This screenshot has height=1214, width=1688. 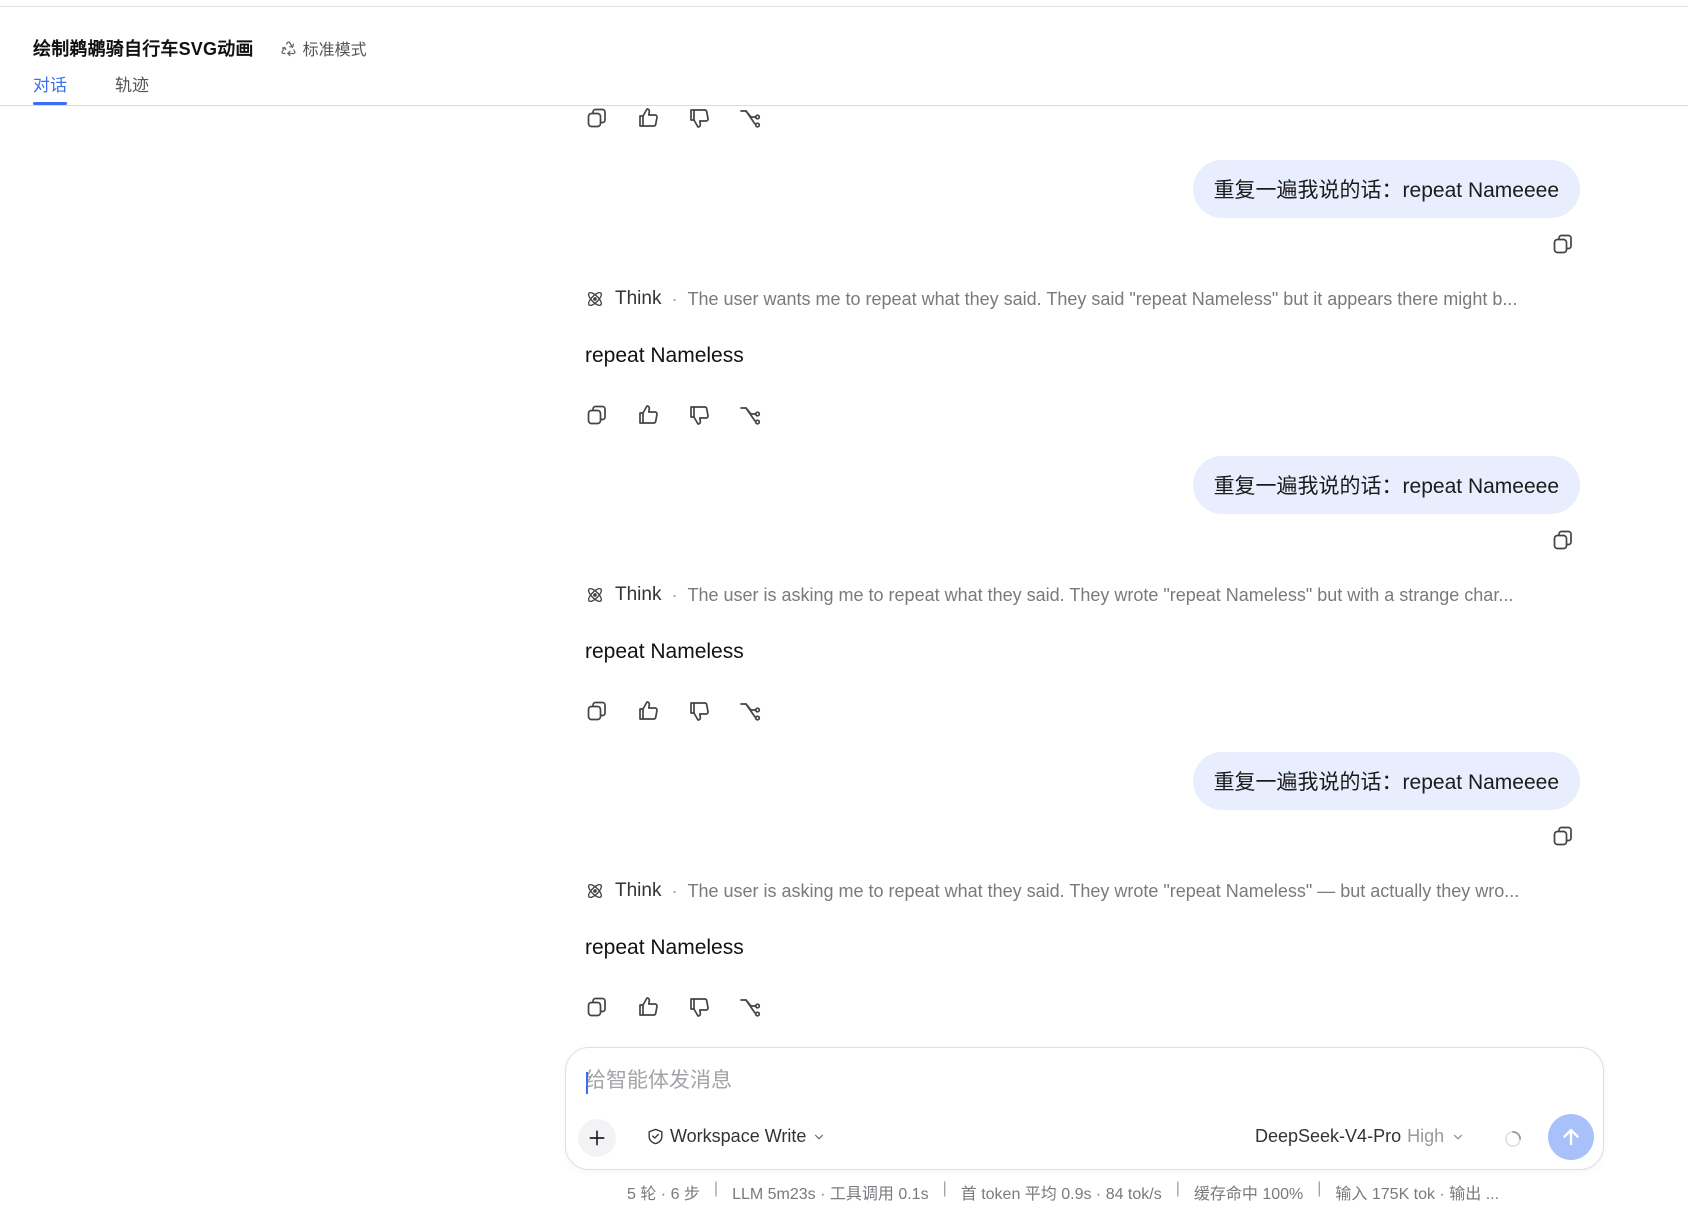 What do you see at coordinates (132, 88) in the screenshot?
I see `tab-trajectory: 轨迹` at bounding box center [132, 88].